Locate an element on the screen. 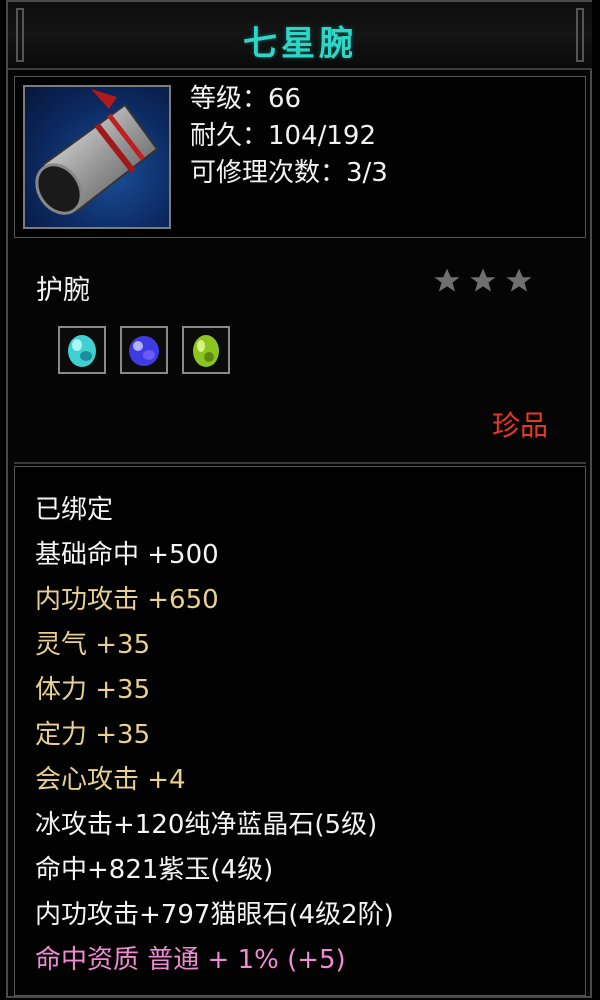  gem-sockets is located at coordinates (144, 350).